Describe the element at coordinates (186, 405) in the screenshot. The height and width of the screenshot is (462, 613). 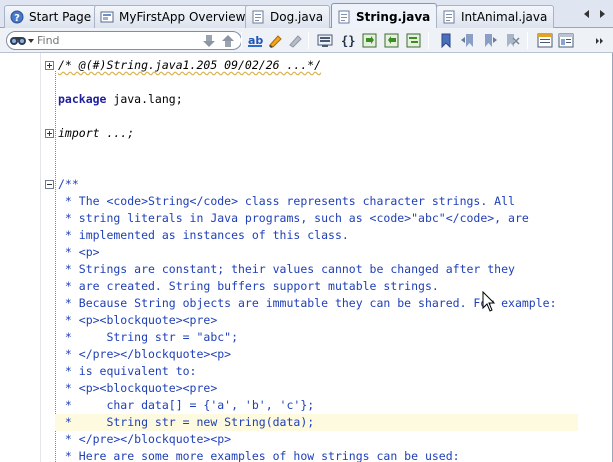
I see `code-line: * char data[] = {'a', 'b', 'c'};` at that location.